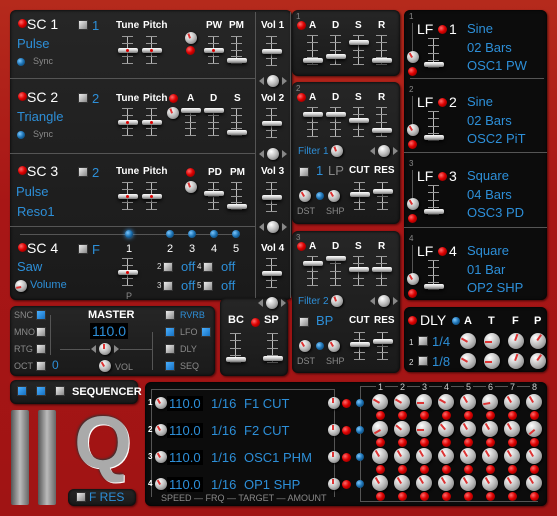 This screenshot has width=557, height=516. Describe the element at coordinates (380, 496) in the screenshot. I see `seq-row-4-step-1-led` at that location.